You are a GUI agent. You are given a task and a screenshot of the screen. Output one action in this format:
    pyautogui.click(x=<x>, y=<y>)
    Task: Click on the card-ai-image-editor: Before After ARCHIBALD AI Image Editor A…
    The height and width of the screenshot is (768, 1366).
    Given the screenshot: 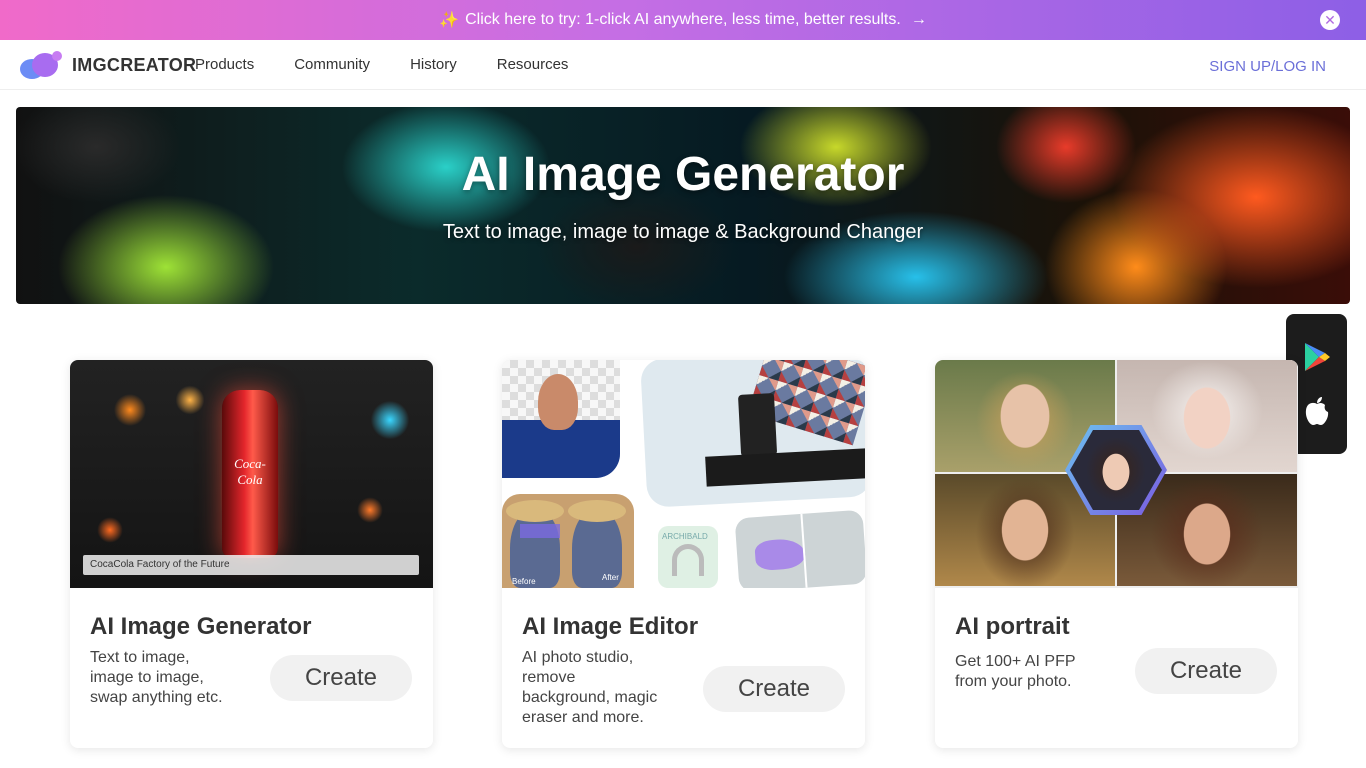 What is the action you would take?
    pyautogui.click(x=683, y=554)
    